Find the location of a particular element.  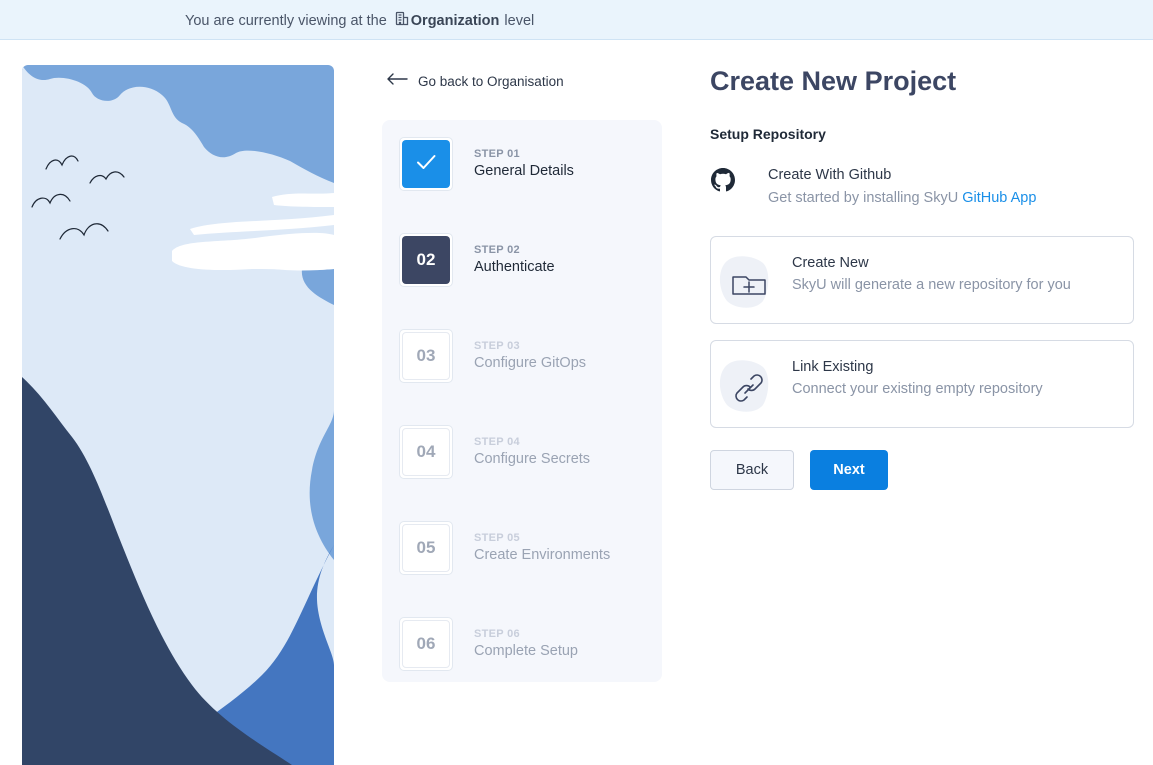

step-3-box: 03 is located at coordinates (426, 356).